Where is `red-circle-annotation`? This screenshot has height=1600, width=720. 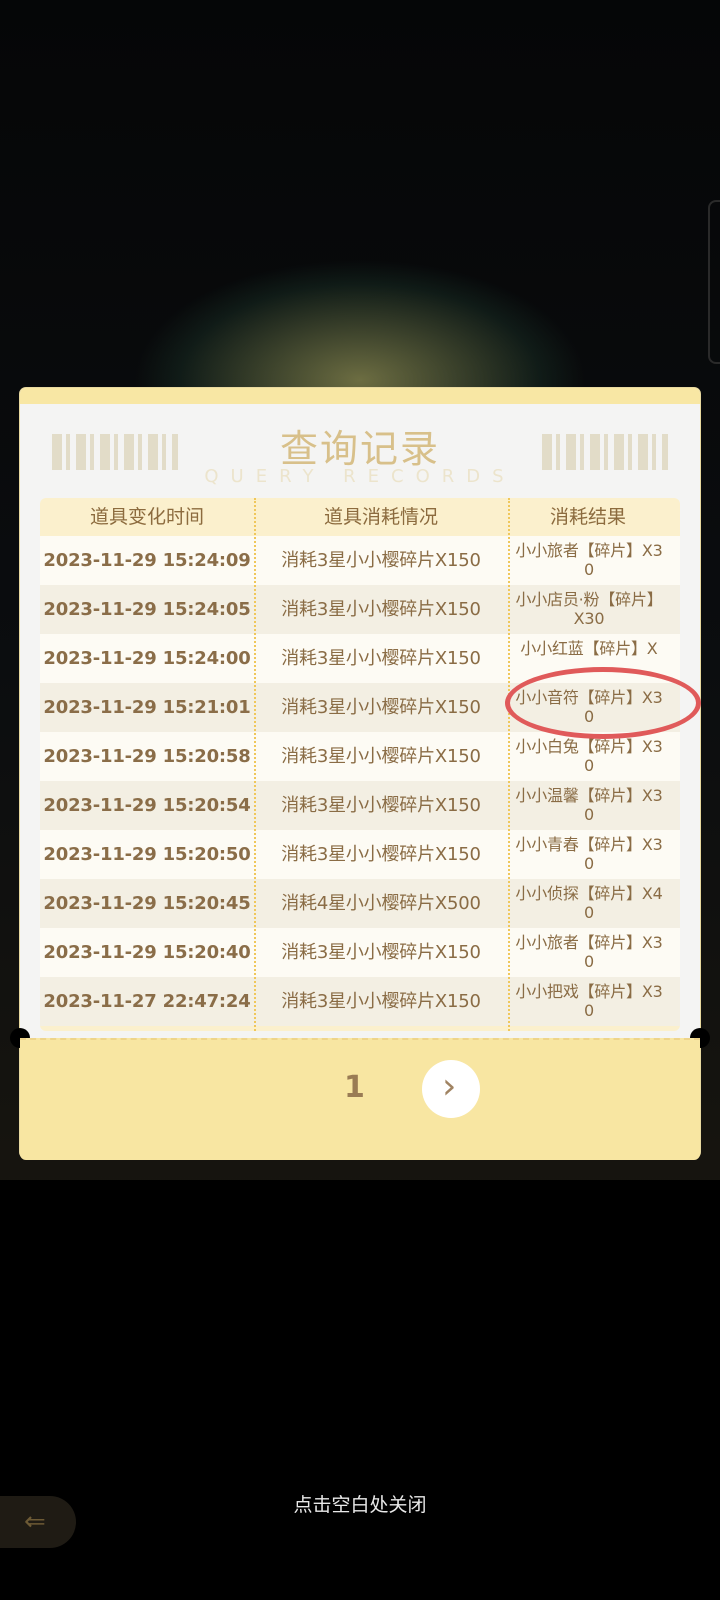
red-circle-annotation is located at coordinates (603, 703).